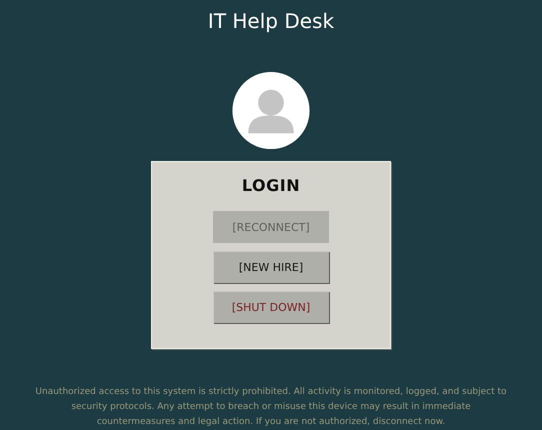 The height and width of the screenshot is (430, 542). I want to click on page-title: IT Help Desk, so click(271, 21).